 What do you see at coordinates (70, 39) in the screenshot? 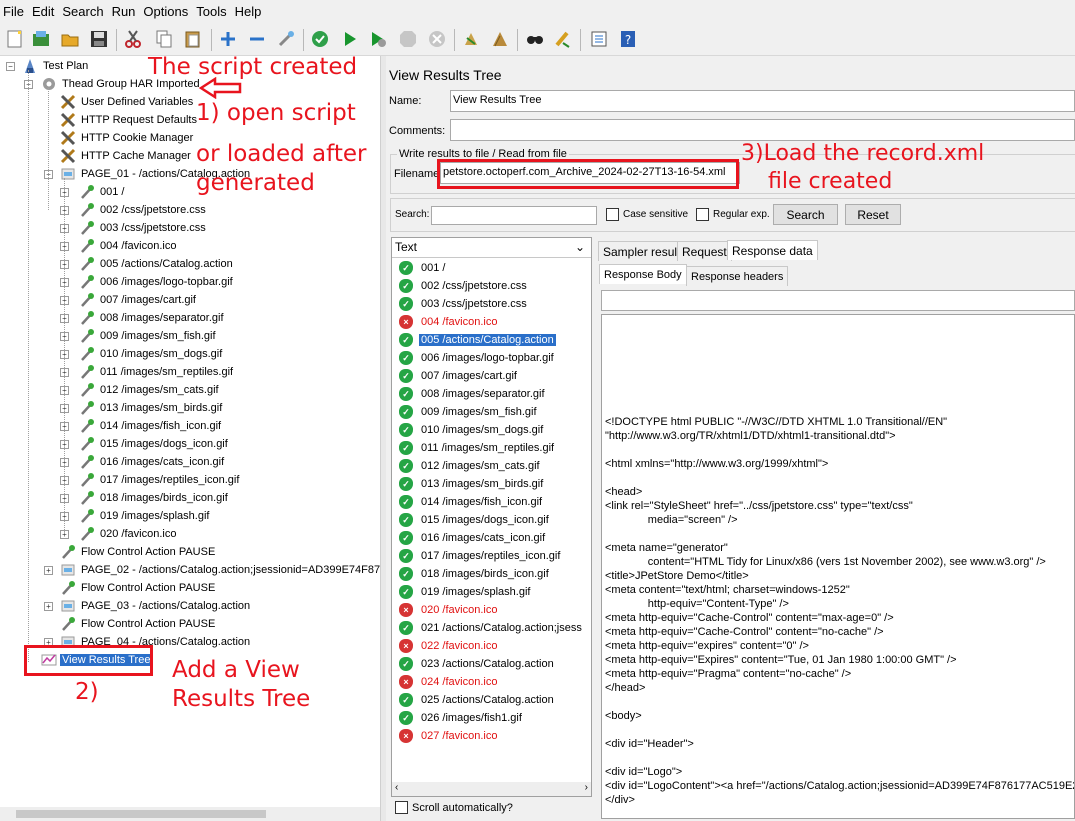
I see `open-icon` at bounding box center [70, 39].